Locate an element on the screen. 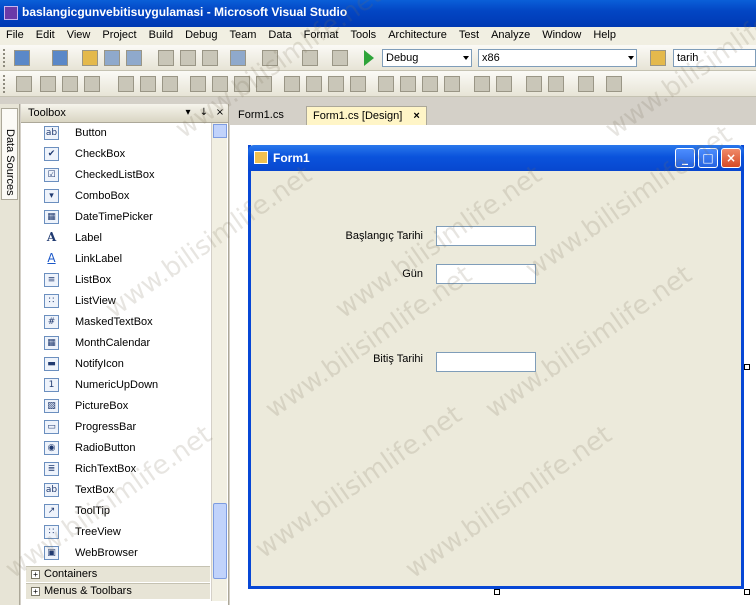 This screenshot has height=605, width=756. menu-data: Data is located at coordinates (279, 36).